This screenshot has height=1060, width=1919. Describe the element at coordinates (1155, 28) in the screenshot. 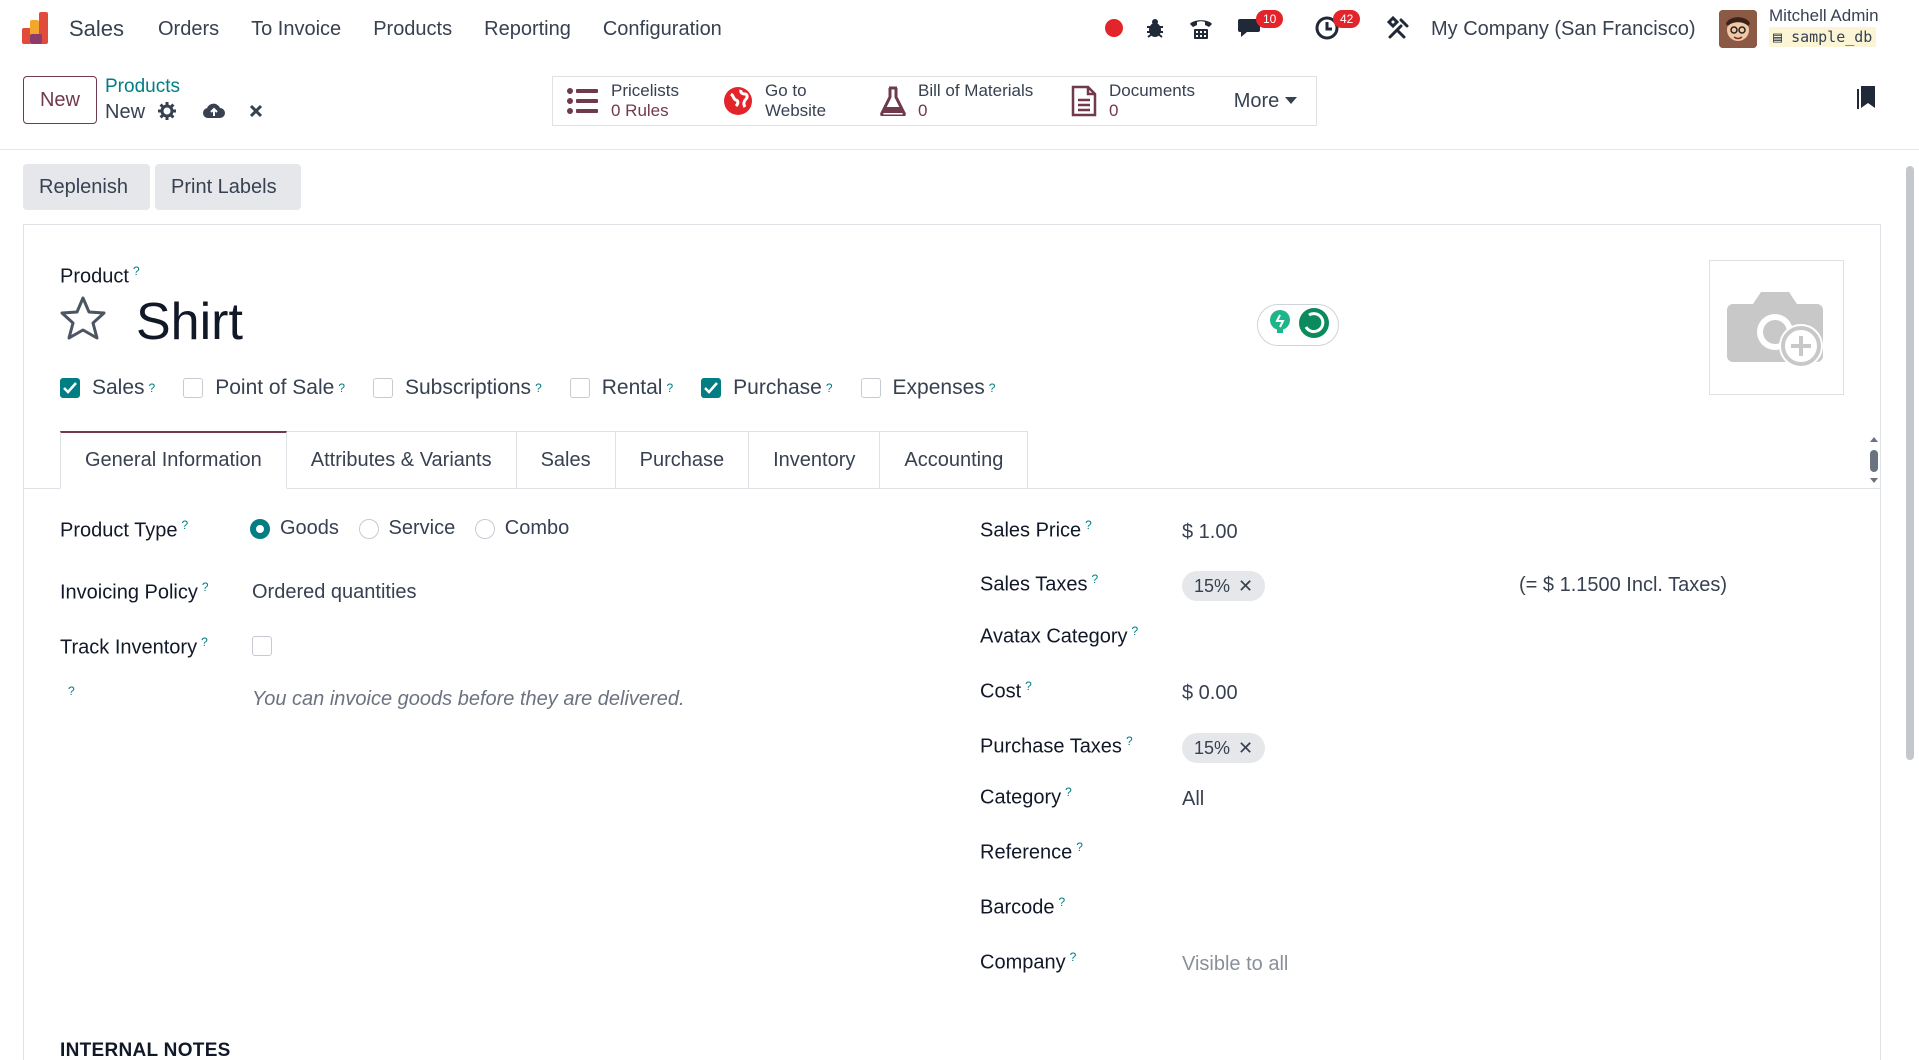

I see `debug-bug-icon` at that location.